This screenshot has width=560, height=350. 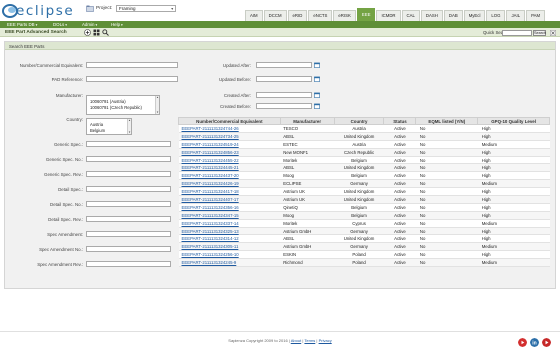 I want to click on cell-number-link: EEEPART-2111131324426-19, so click(x=229, y=184).